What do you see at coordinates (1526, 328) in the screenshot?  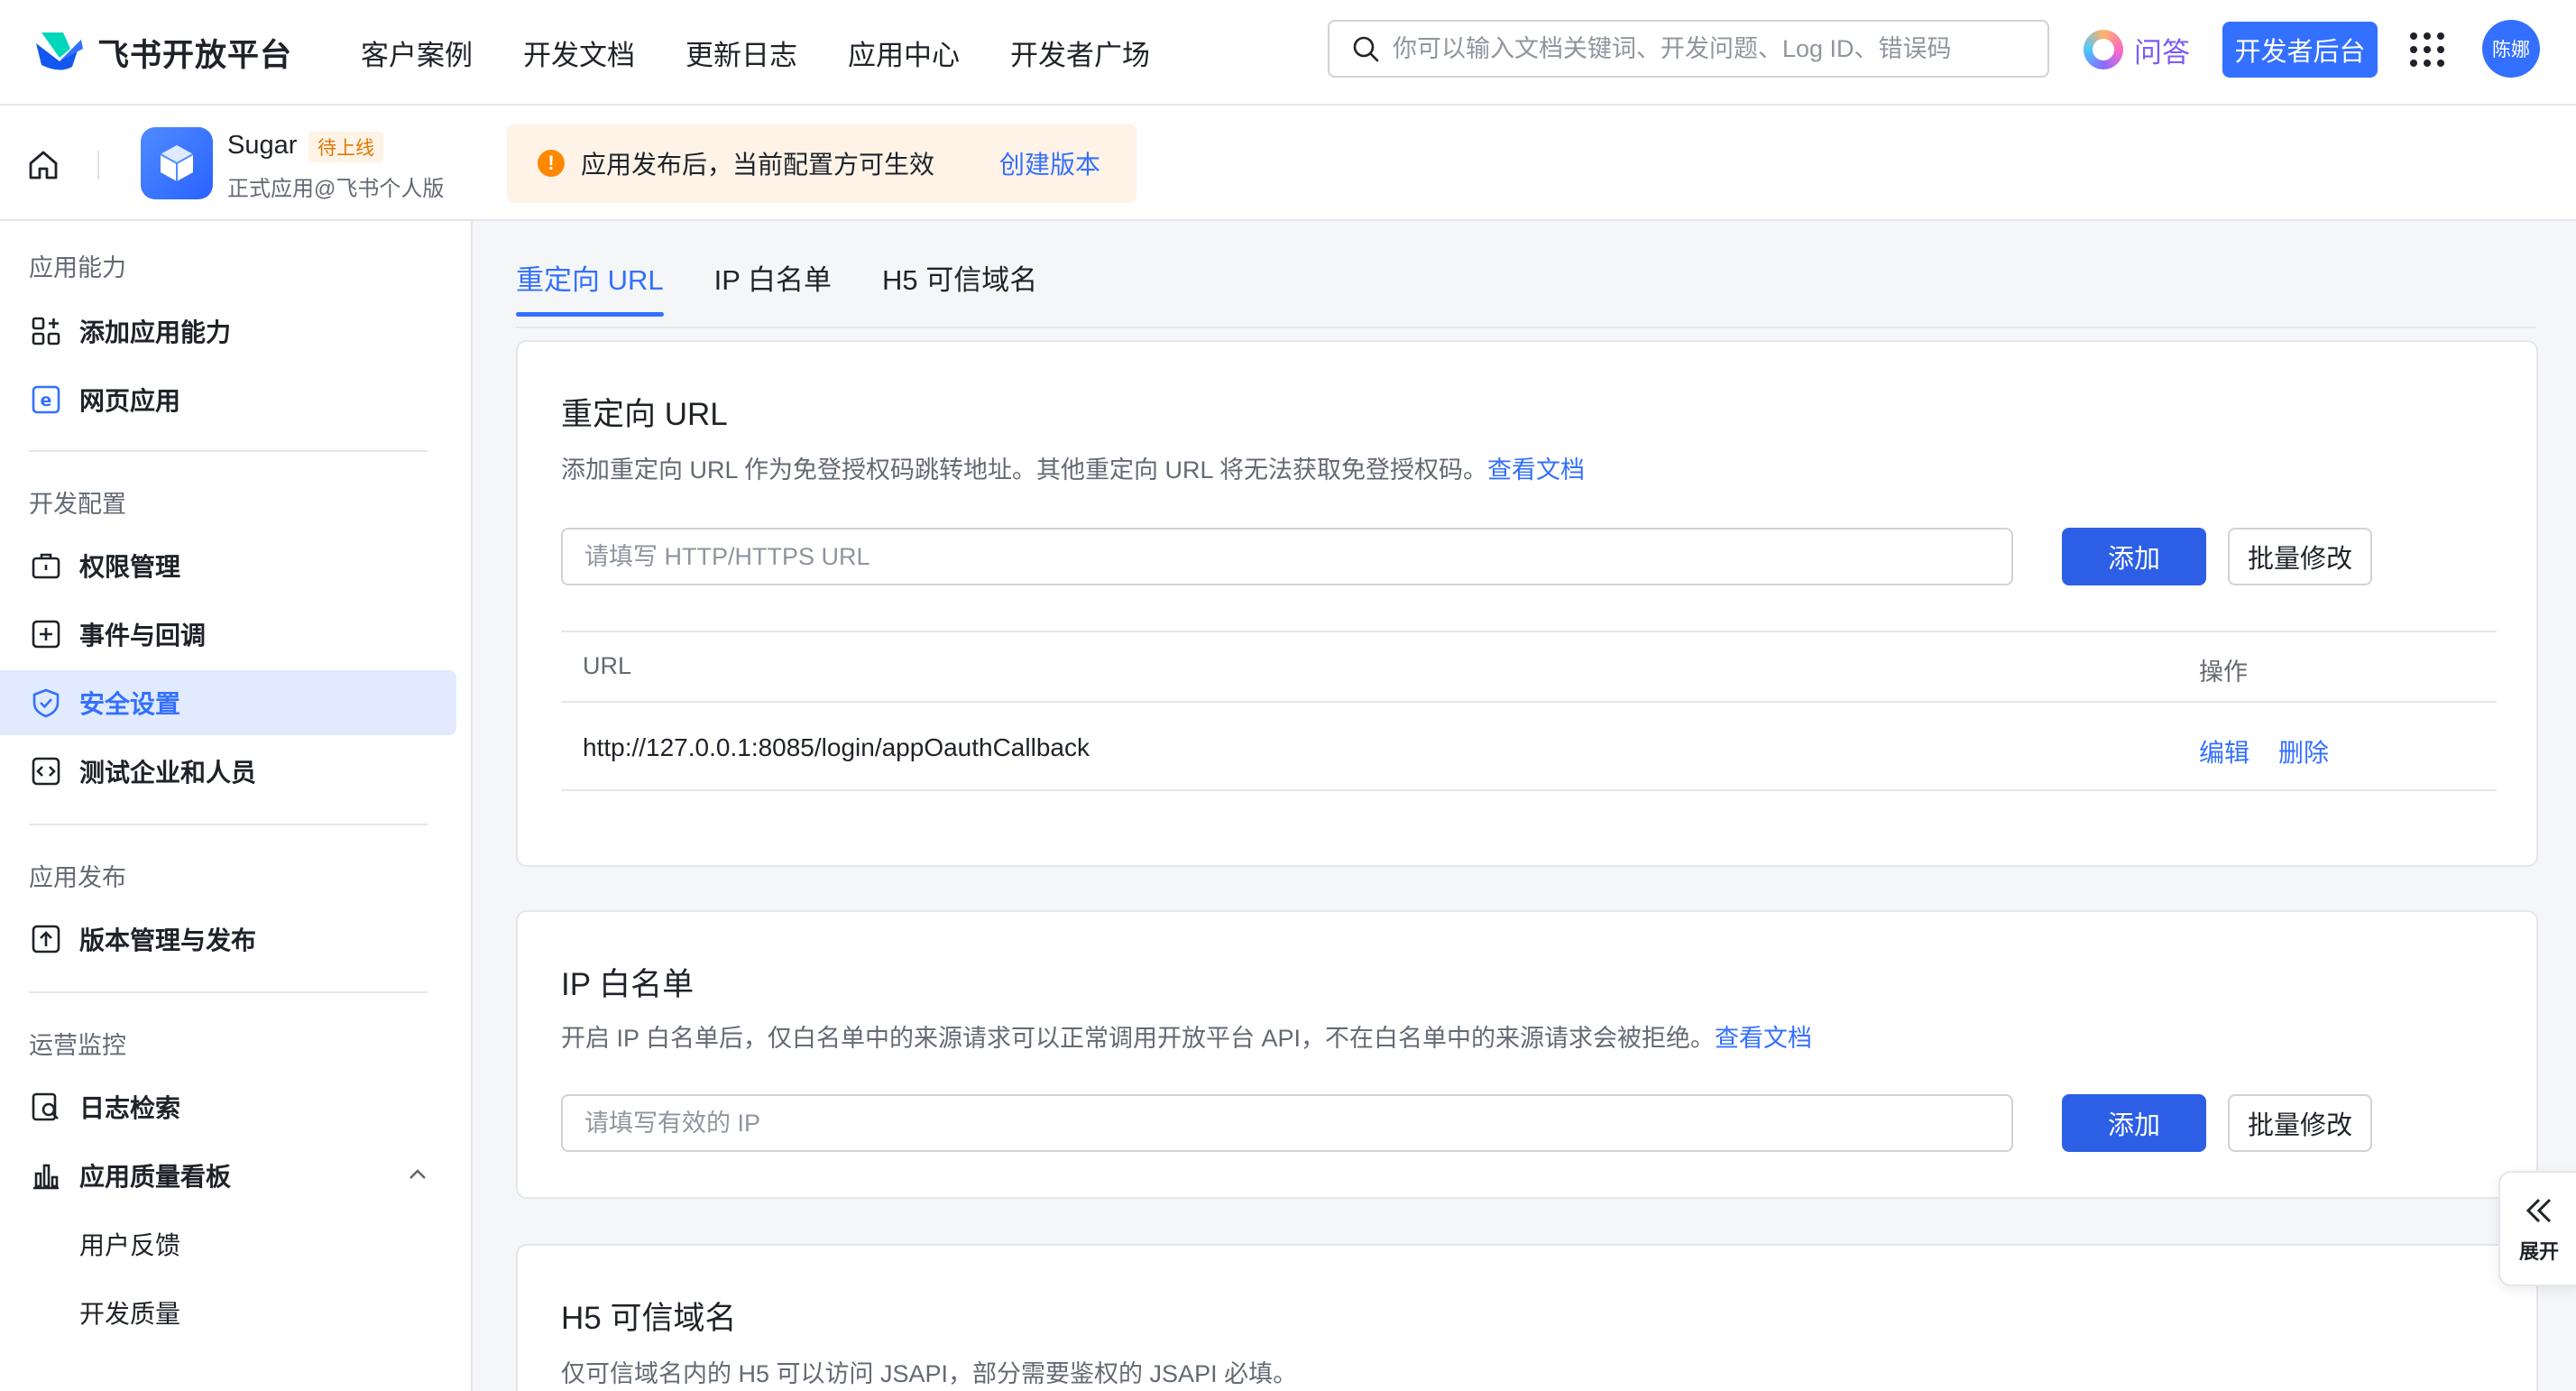 I see `tabs-underline` at bounding box center [1526, 328].